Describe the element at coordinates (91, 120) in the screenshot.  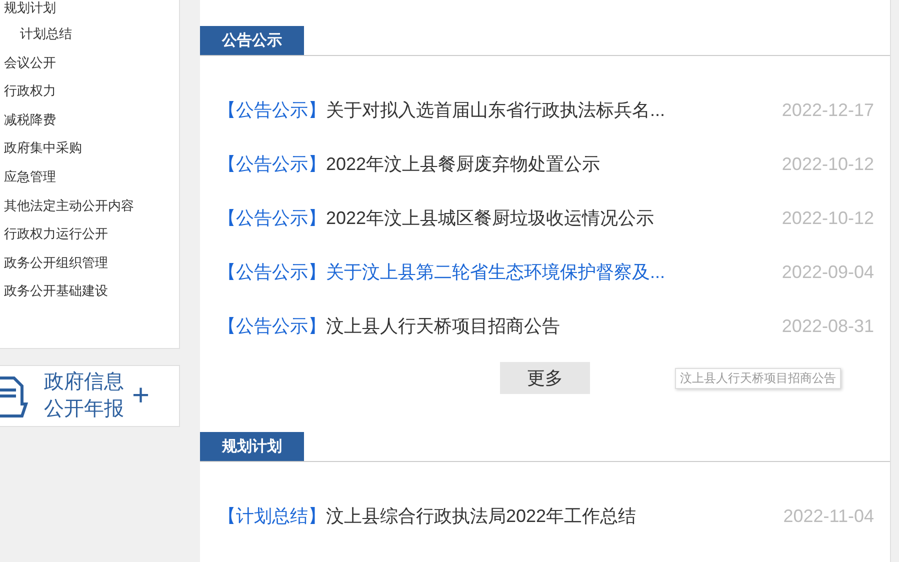
I see `sidebar-item: 减税降费` at that location.